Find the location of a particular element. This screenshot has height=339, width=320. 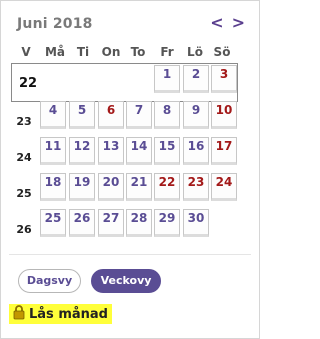

day-cell: 2 is located at coordinates (196, 79).